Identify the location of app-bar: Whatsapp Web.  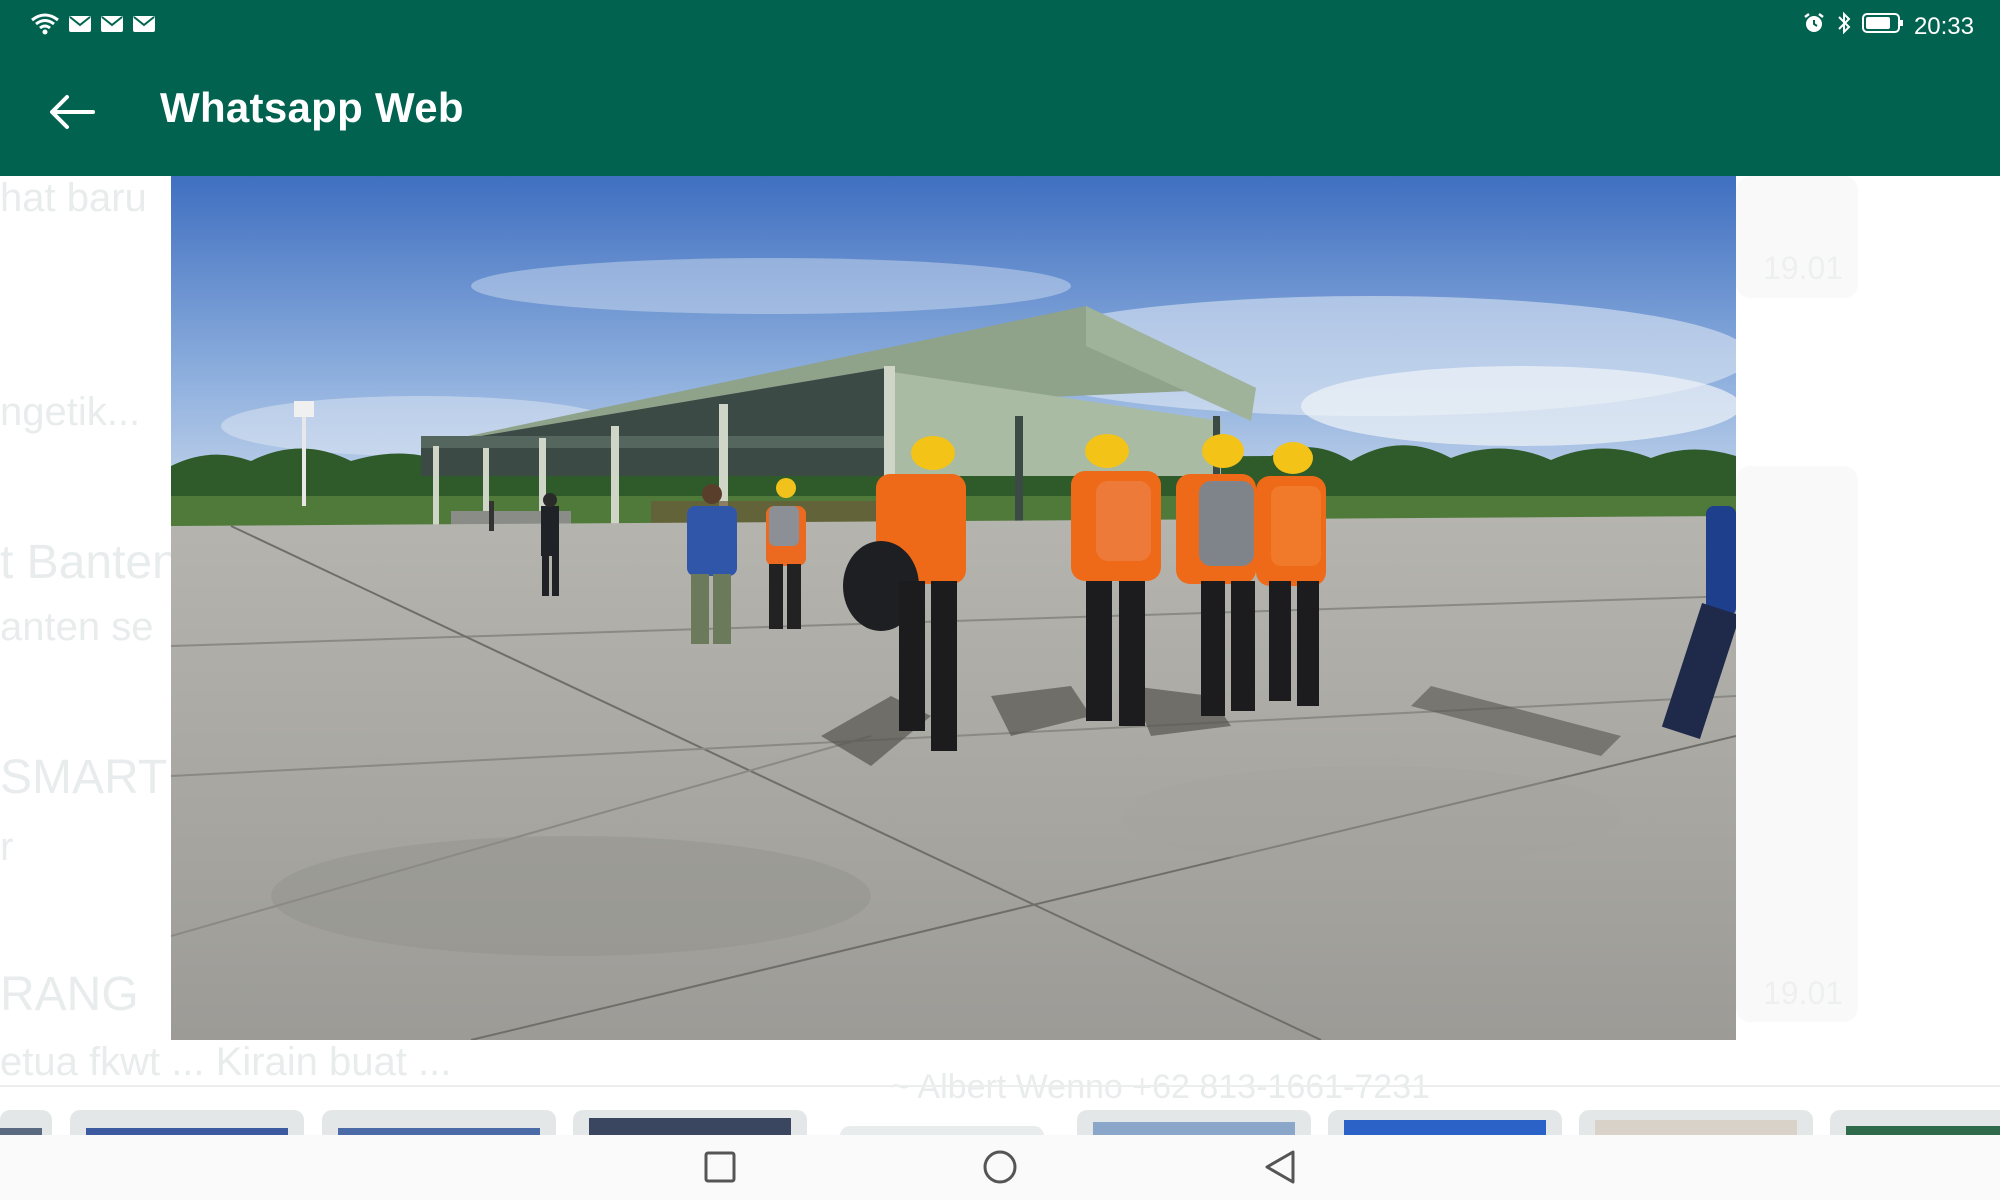
(1000, 113).